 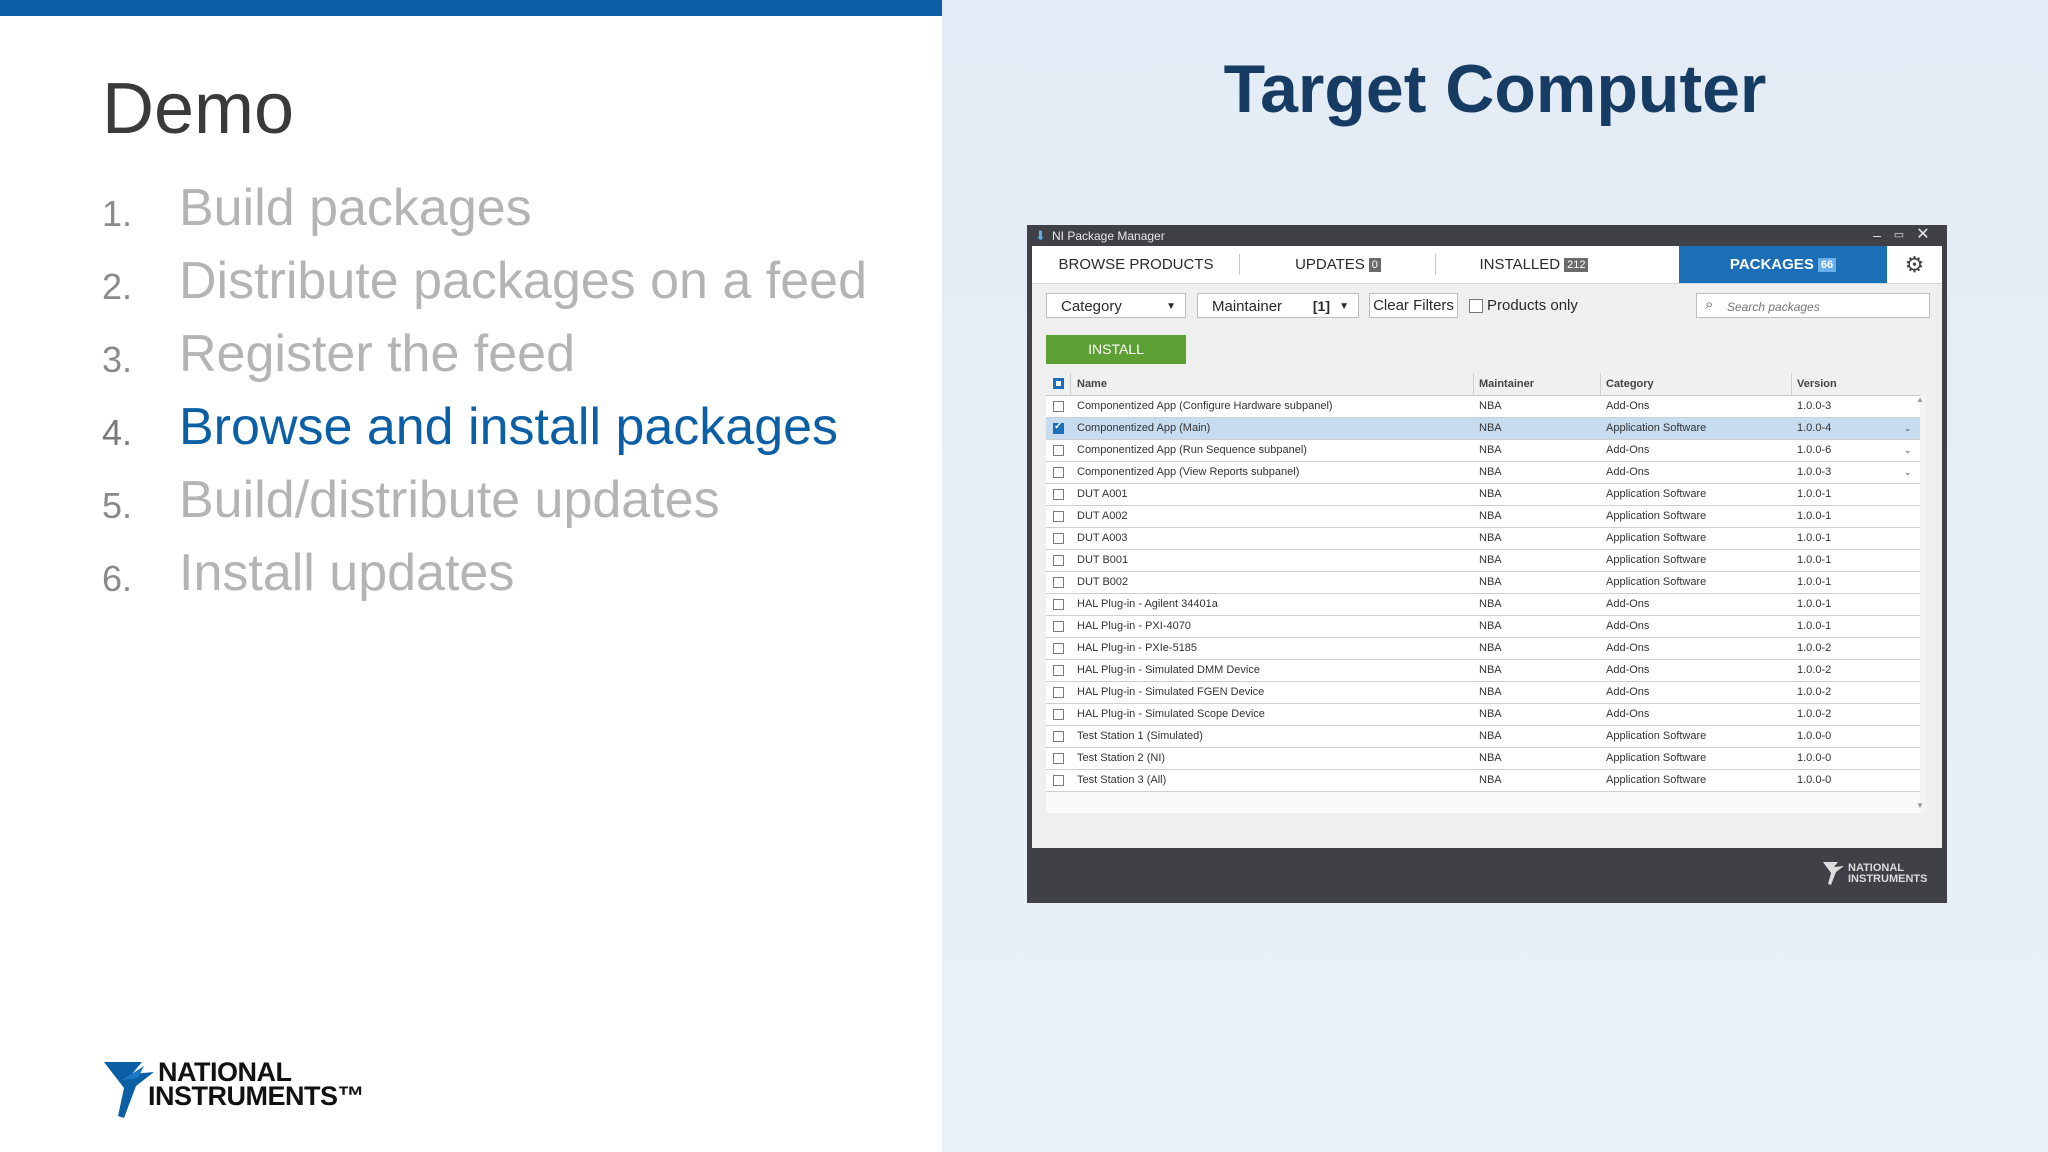 What do you see at coordinates (1476, 306) in the screenshot?
I see `checkbox-box` at bounding box center [1476, 306].